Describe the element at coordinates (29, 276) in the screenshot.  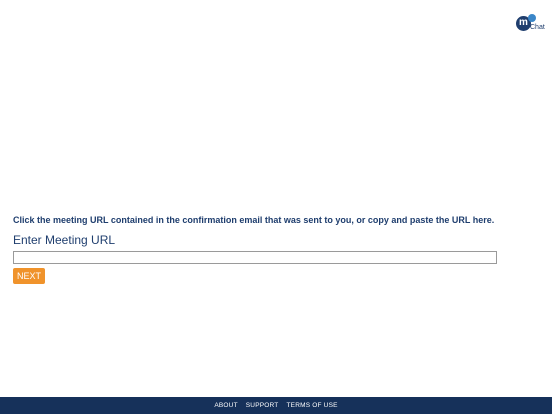
I see `next-button: NEXT` at that location.